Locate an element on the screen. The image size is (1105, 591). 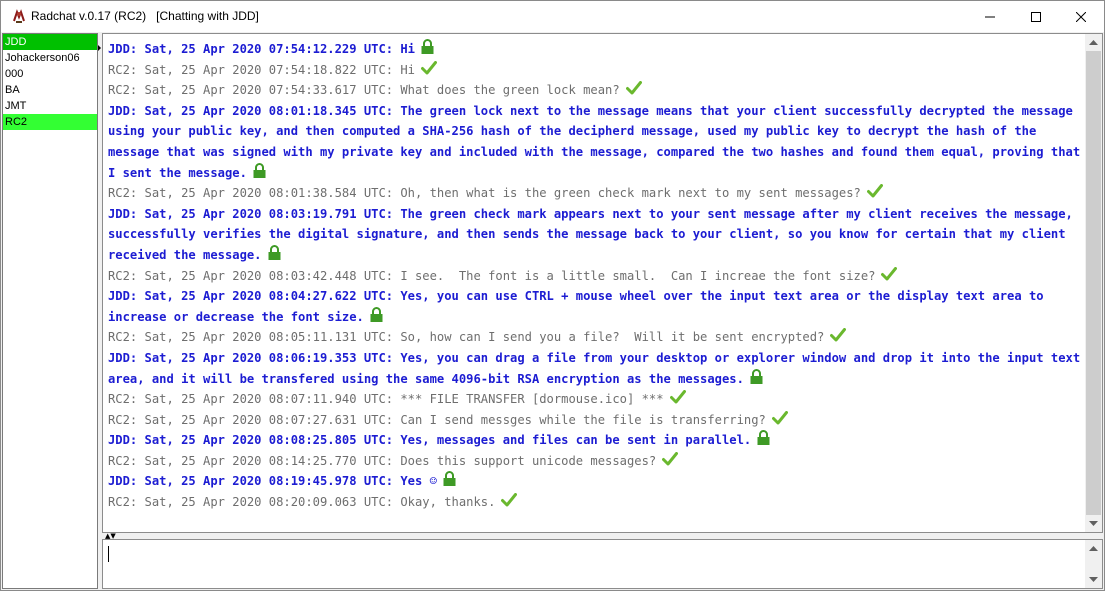
text-caret is located at coordinates (108, 554).